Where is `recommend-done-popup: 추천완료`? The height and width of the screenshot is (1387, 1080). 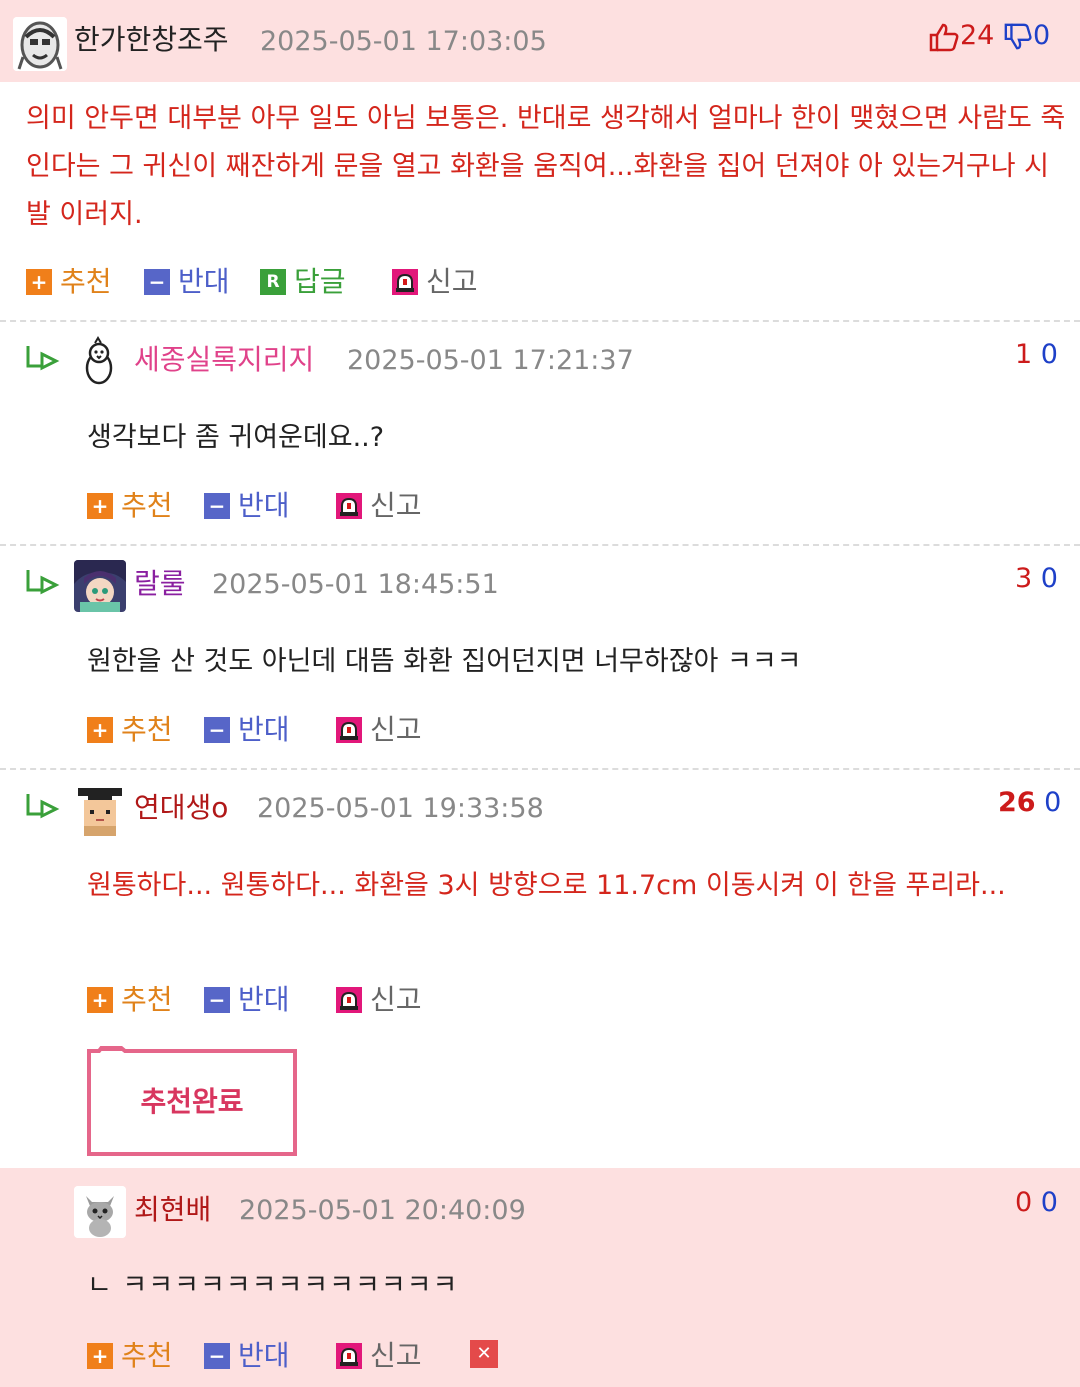
recommend-done-popup: 추천완료 is located at coordinates (192, 1101).